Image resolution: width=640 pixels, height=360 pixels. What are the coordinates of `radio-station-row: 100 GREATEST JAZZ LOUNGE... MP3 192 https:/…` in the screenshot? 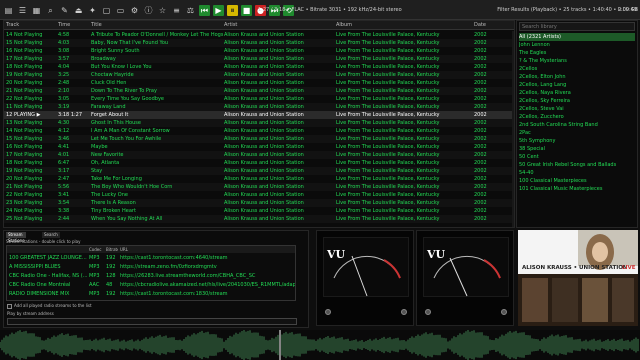 It's located at (151, 258).